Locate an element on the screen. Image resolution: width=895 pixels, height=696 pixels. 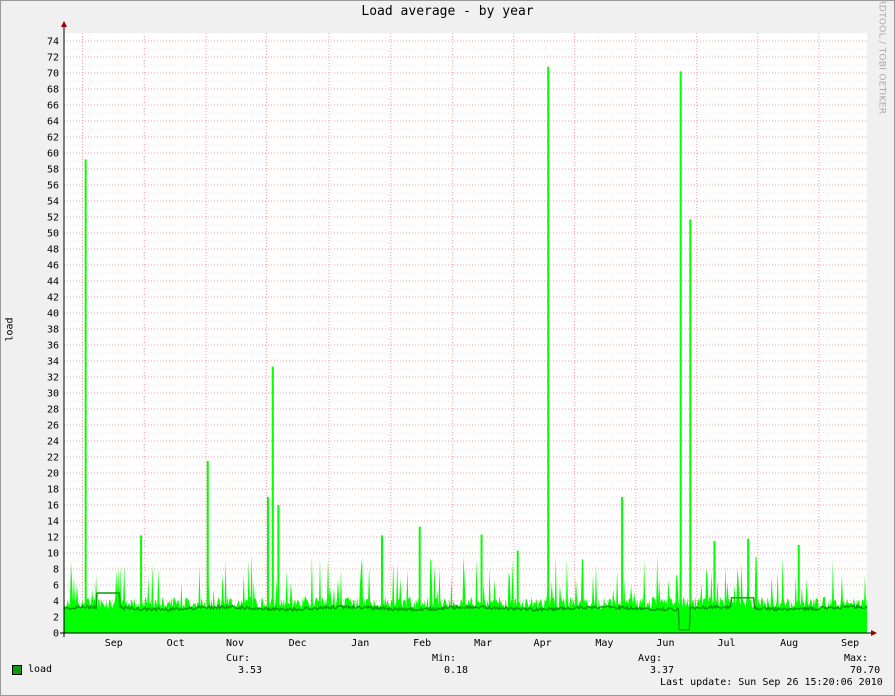
y-tick-label: 14 is located at coordinates (53, 522).